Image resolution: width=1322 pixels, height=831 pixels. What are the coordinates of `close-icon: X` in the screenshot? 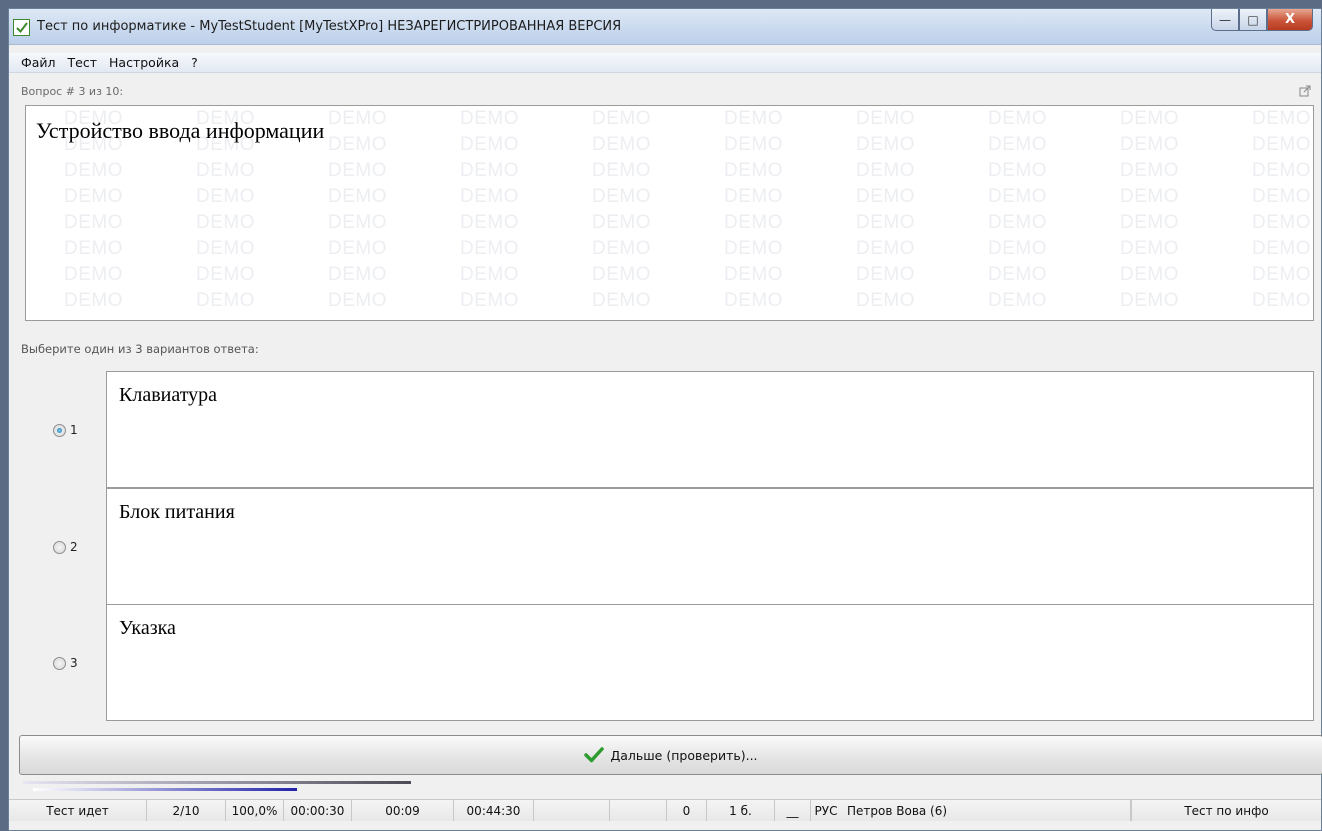 It's located at (1290, 19).